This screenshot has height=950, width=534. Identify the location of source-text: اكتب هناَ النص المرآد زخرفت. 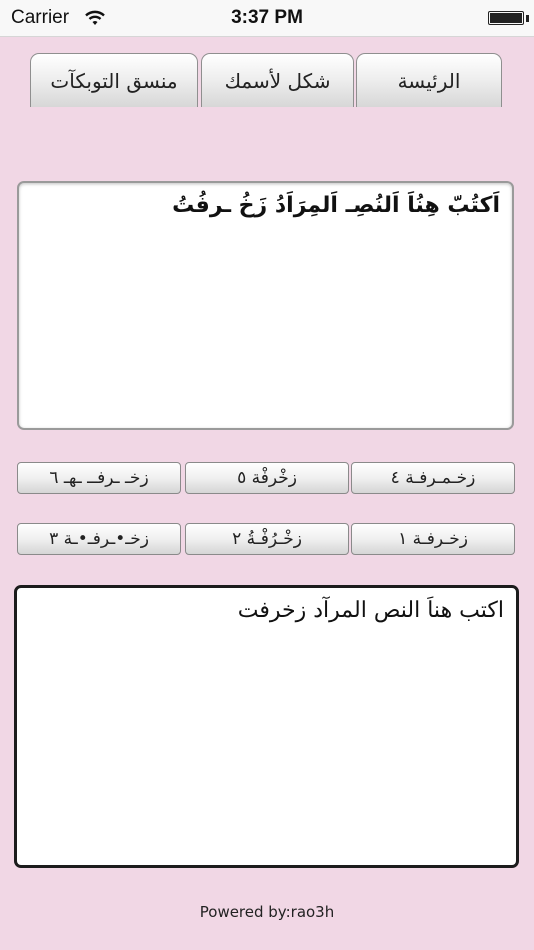
(370, 610).